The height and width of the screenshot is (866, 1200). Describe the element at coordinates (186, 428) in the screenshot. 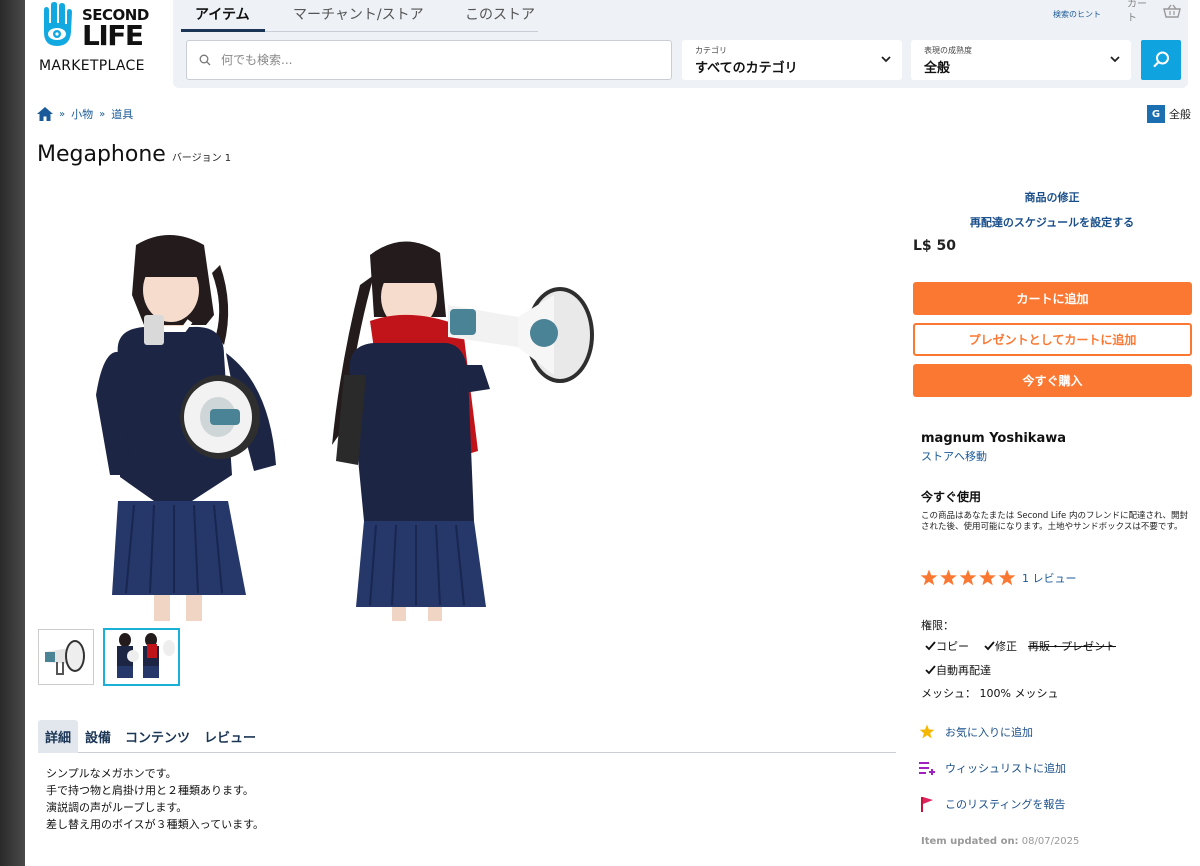

I see `avatar-figure-left` at that location.